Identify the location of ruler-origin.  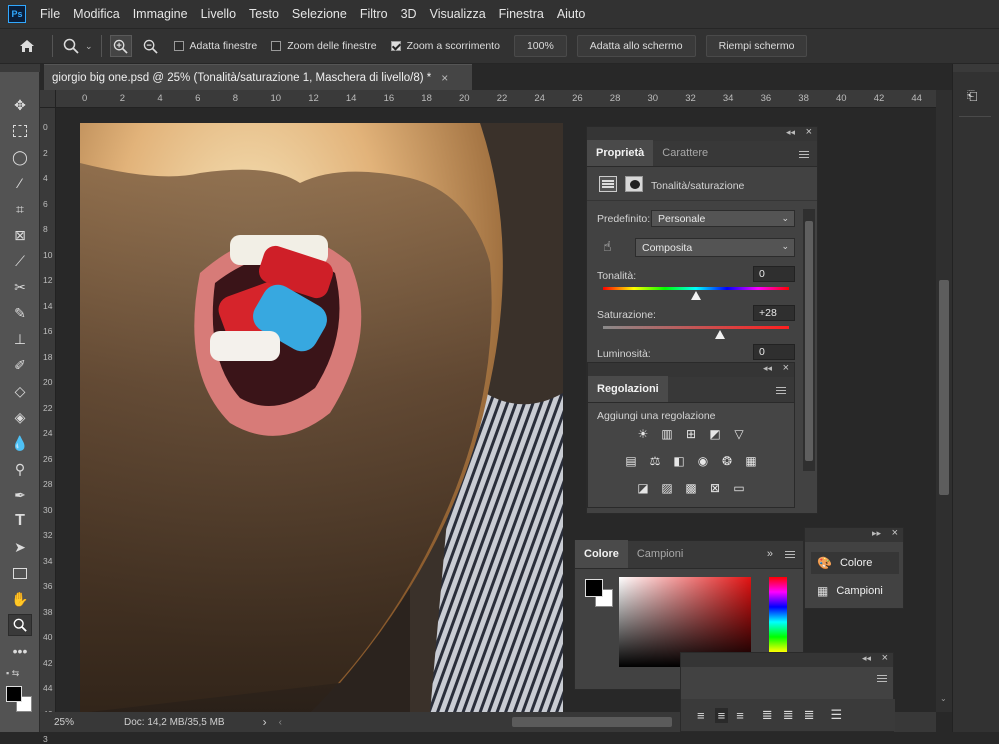
(48, 99).